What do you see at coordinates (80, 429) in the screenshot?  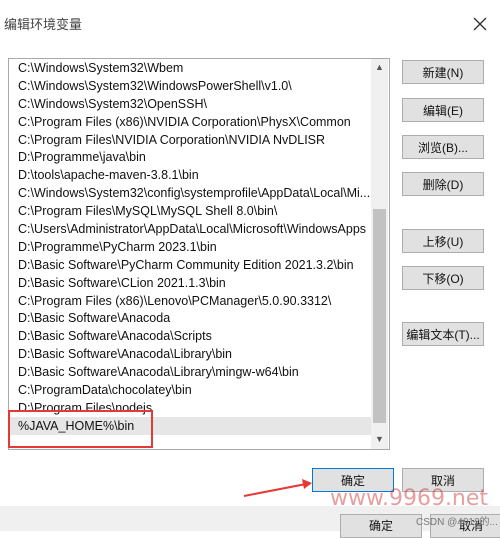 I see `annotation-highlight-box` at bounding box center [80, 429].